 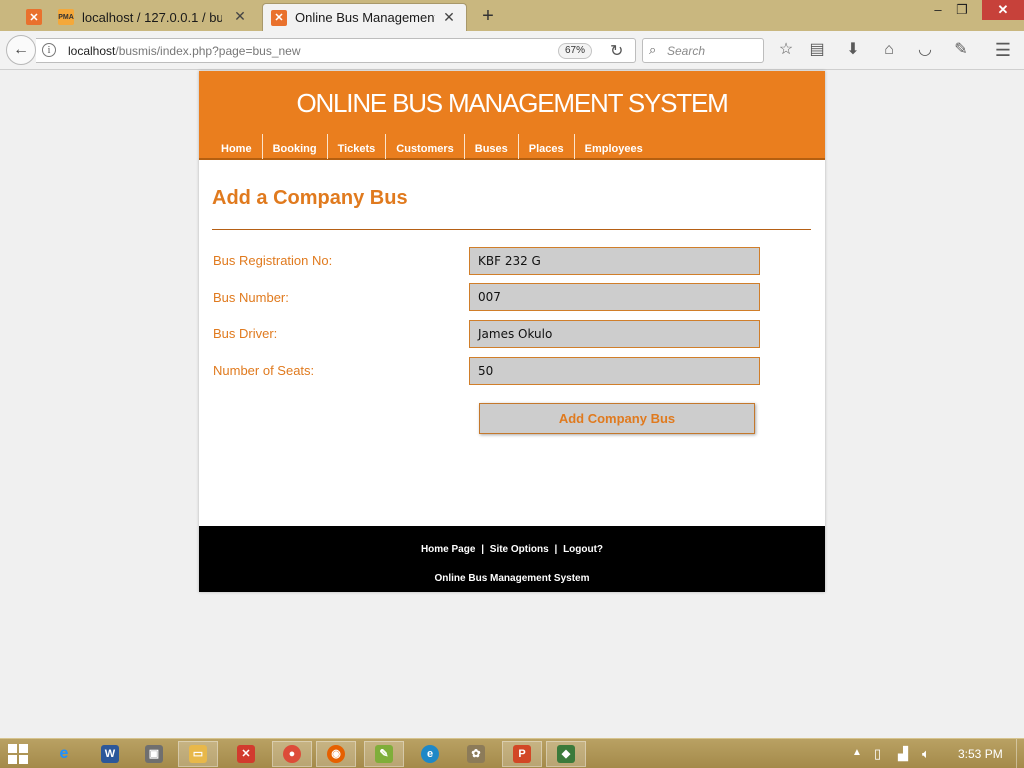 I want to click on powerpoint-icon: P, so click(x=522, y=754).